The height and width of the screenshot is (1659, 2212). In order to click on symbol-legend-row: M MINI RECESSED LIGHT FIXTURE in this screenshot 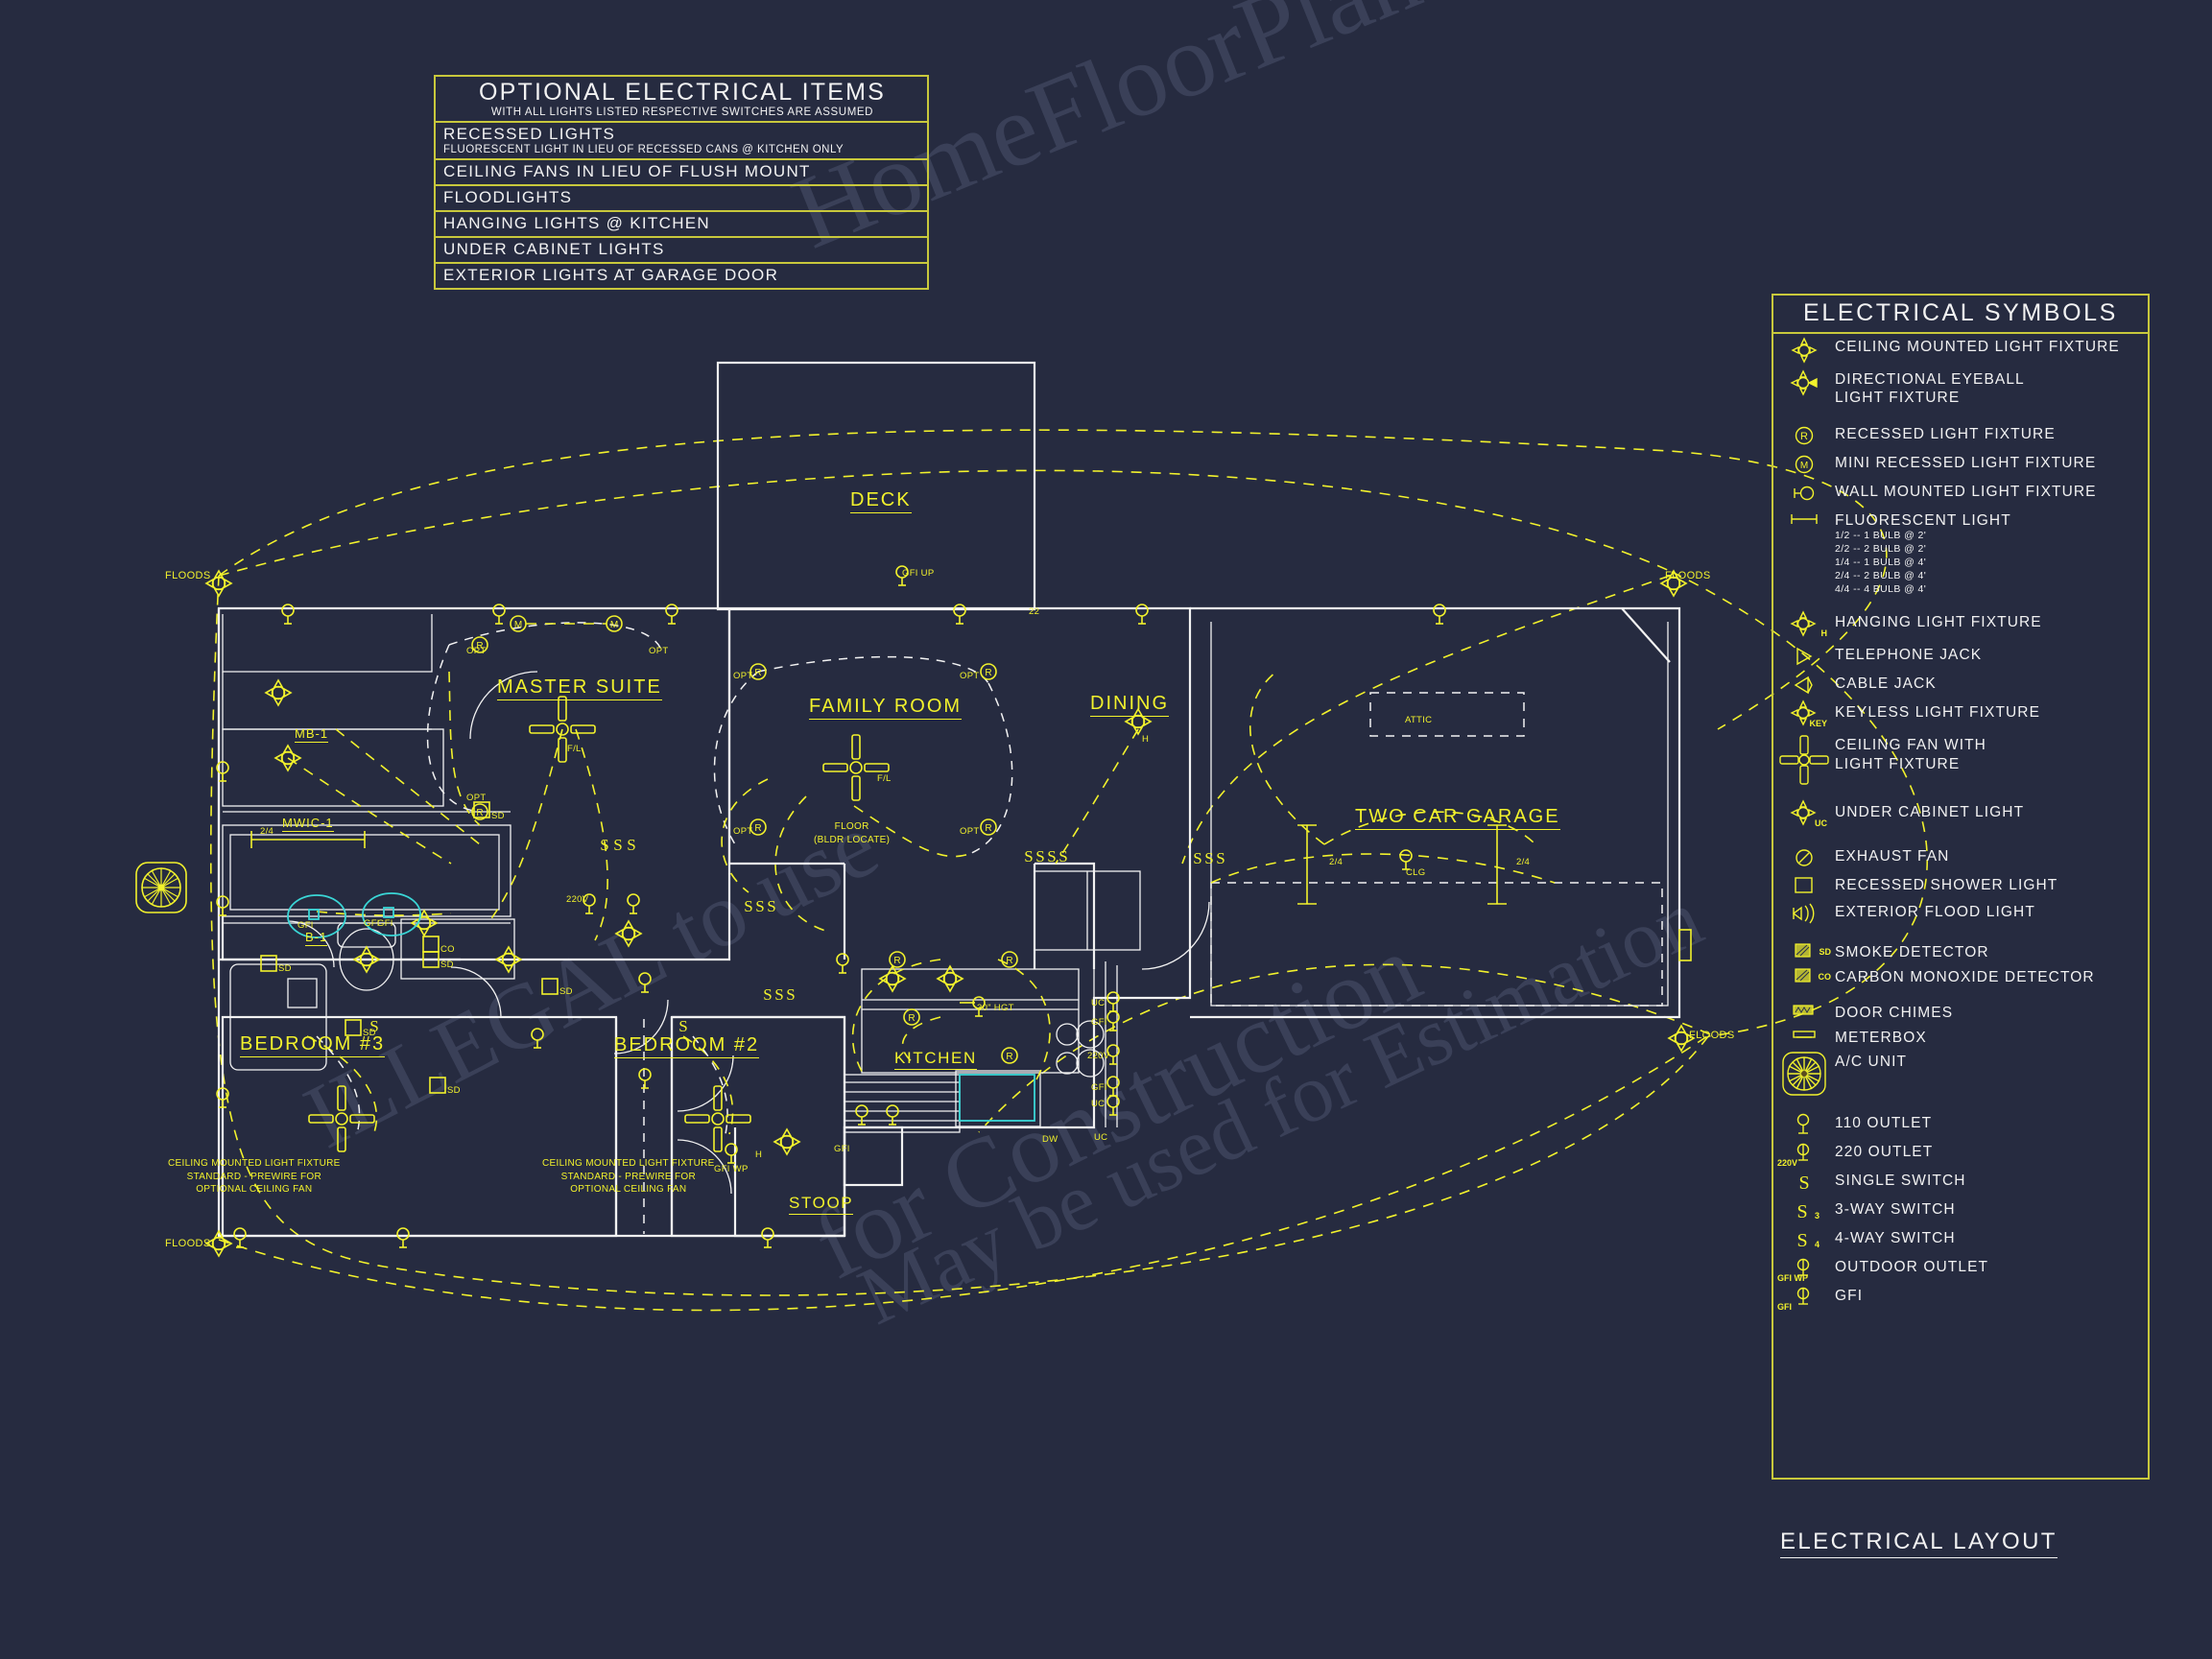, I will do `click(1960, 464)`.